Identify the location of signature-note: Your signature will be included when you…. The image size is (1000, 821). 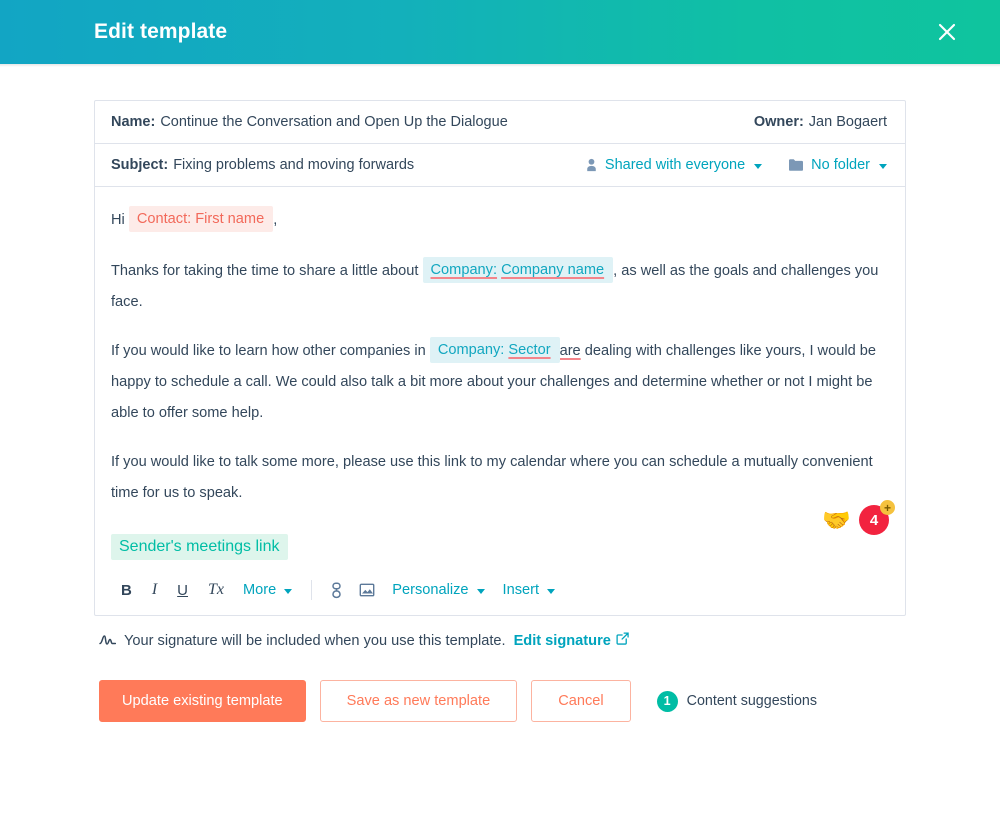
(500, 632).